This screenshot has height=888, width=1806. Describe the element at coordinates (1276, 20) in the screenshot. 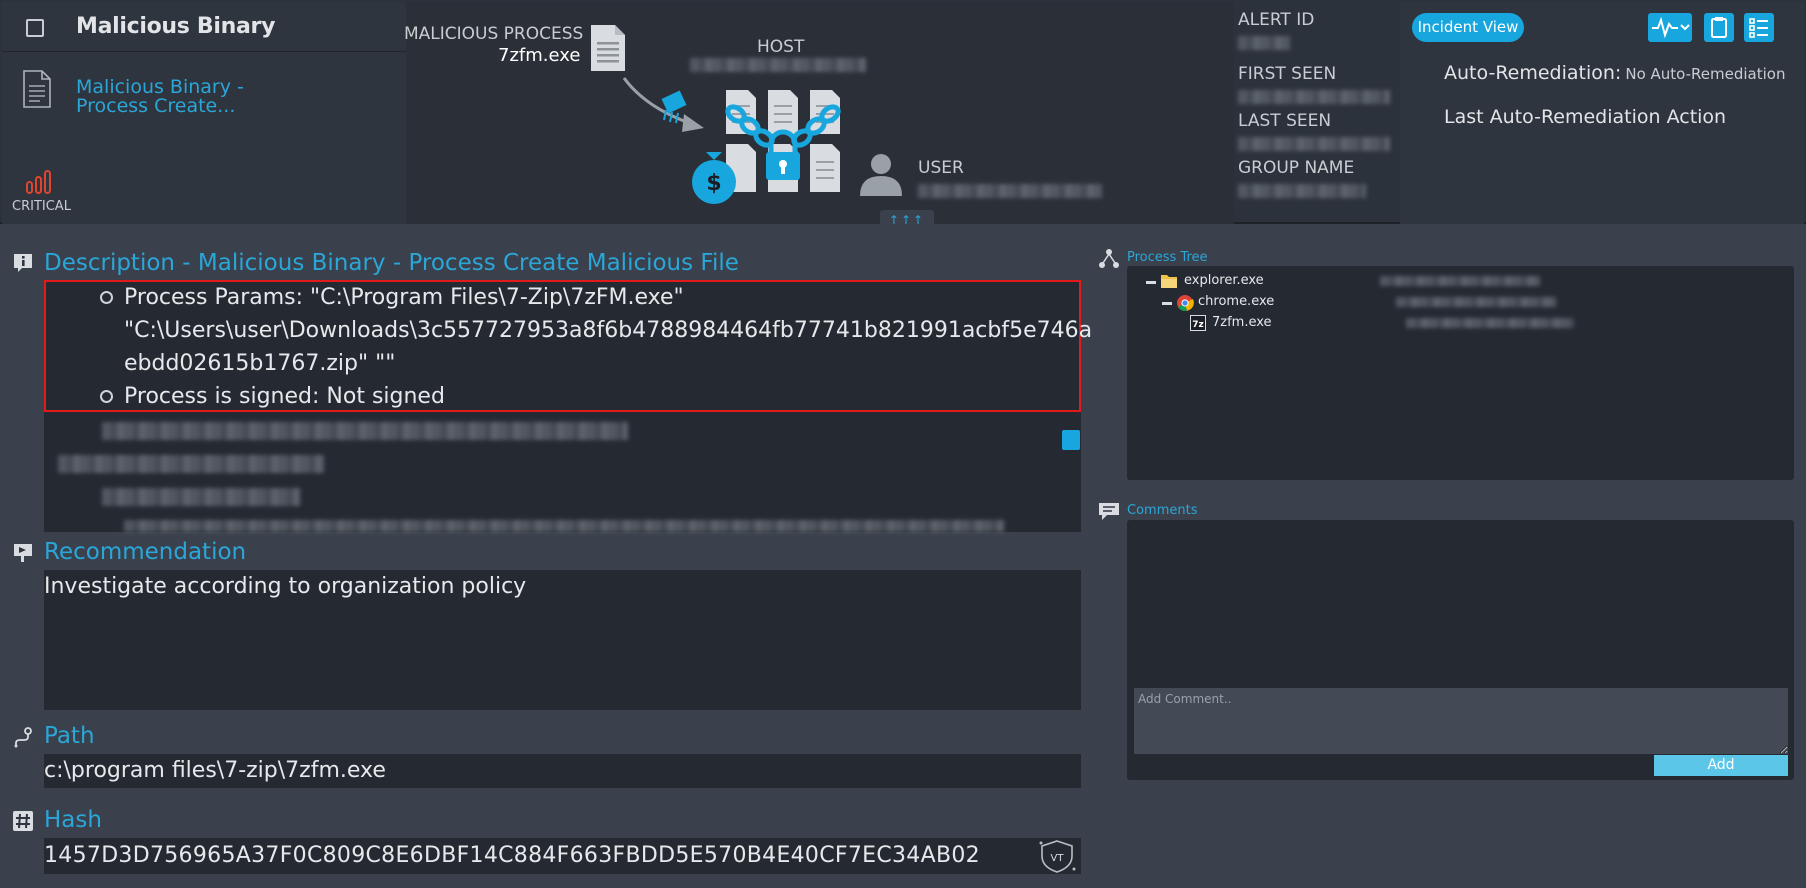

I see `alert-id-label: ALERT ID` at that location.